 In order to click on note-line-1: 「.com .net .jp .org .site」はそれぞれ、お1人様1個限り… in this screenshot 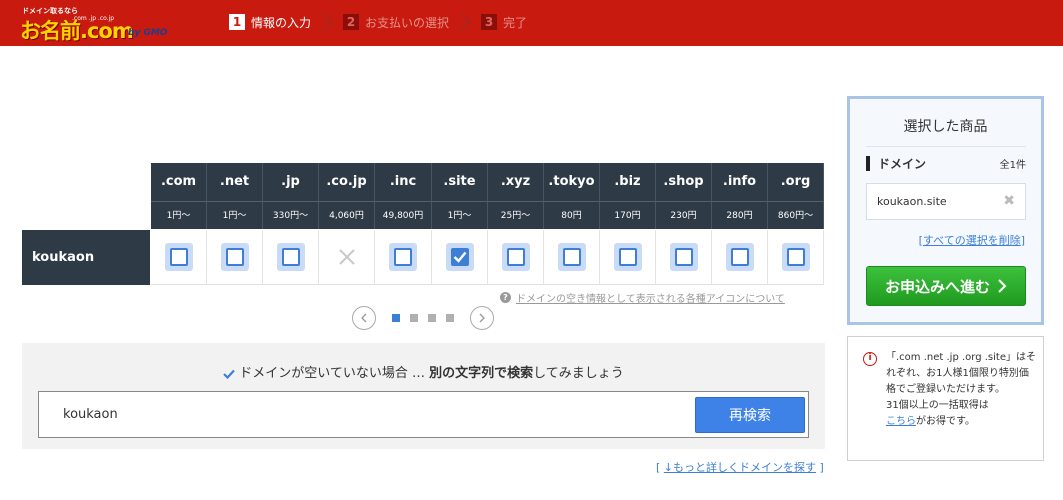, I will do `click(961, 373)`.